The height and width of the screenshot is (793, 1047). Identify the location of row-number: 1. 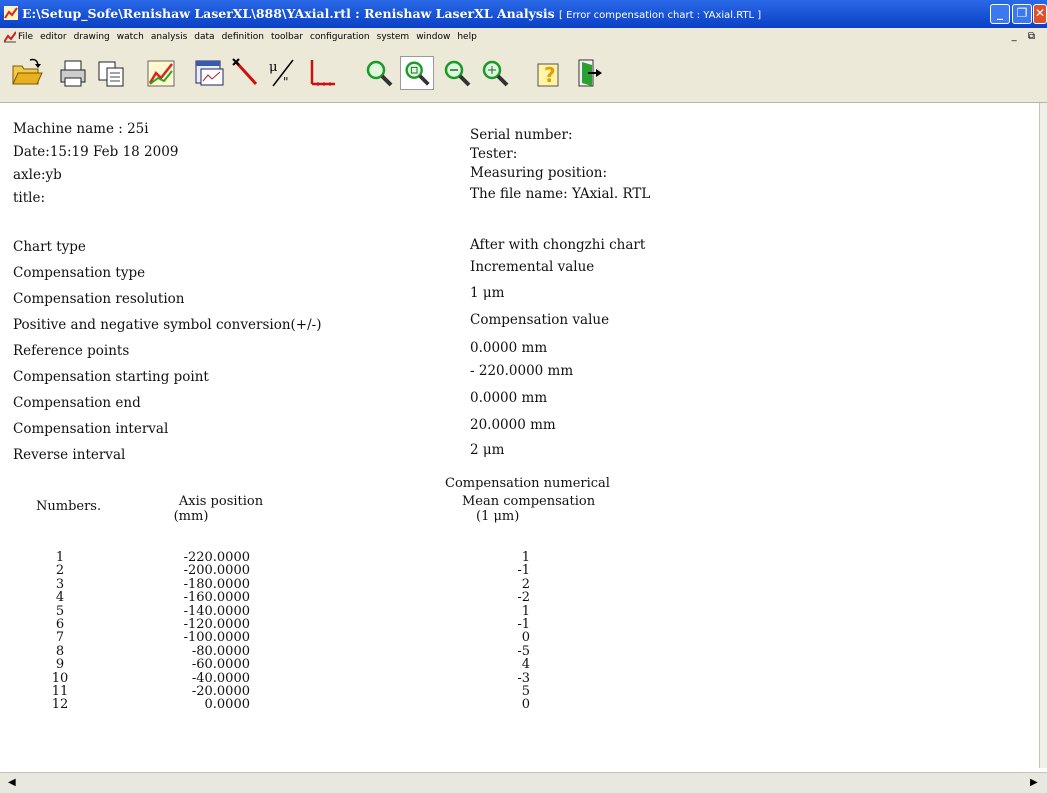
(60, 557).